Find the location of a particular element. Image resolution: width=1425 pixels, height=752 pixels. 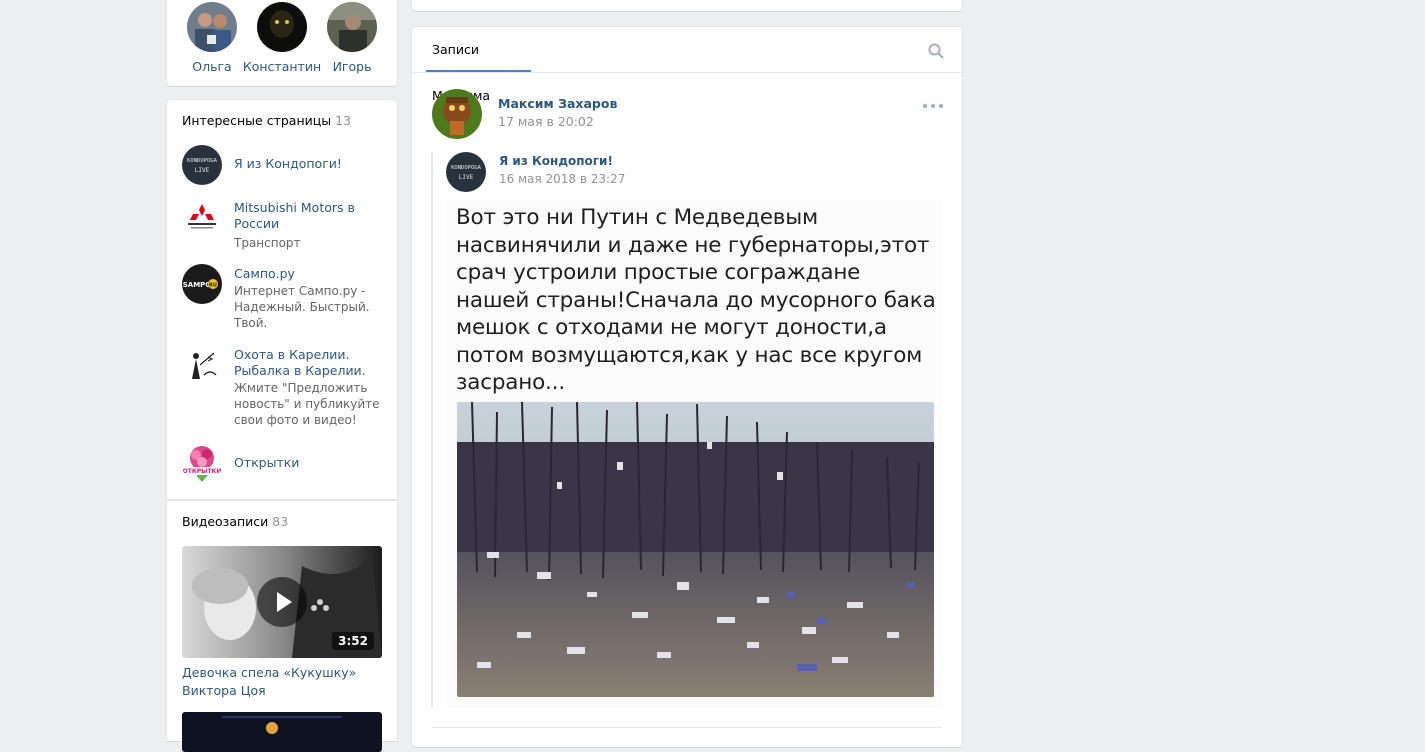

post-divider is located at coordinates (687, 727).